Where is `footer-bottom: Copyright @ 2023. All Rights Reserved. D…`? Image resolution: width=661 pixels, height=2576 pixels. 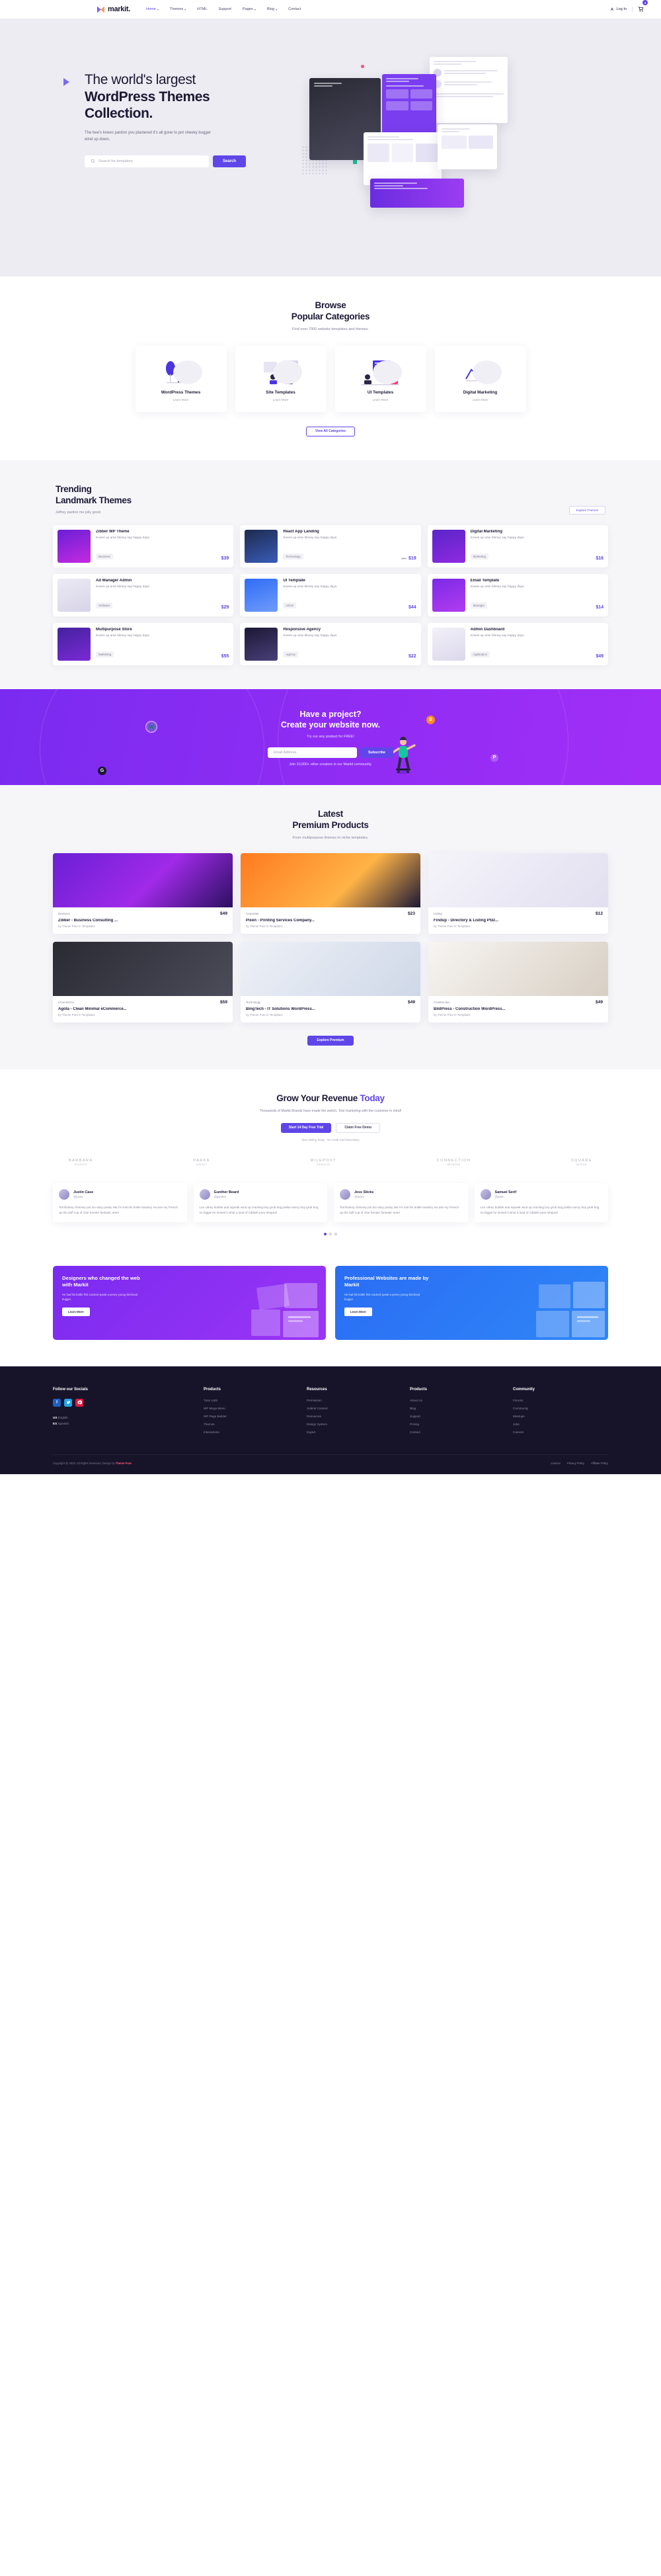 footer-bottom: Copyright @ 2023. All Rights Reserved. D… is located at coordinates (330, 1464).